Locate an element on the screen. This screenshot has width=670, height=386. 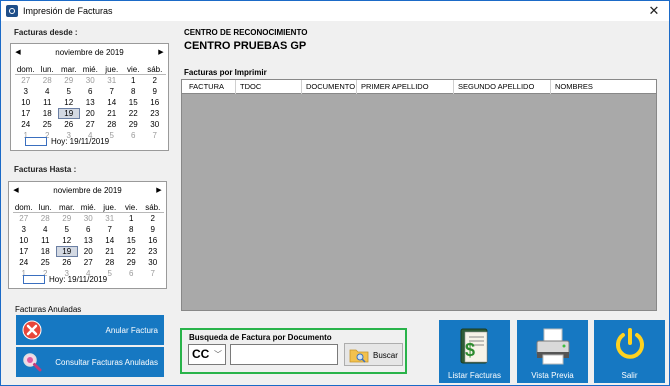
column-header: SEGUNDO APELLIDO is located at coordinates (502, 87).